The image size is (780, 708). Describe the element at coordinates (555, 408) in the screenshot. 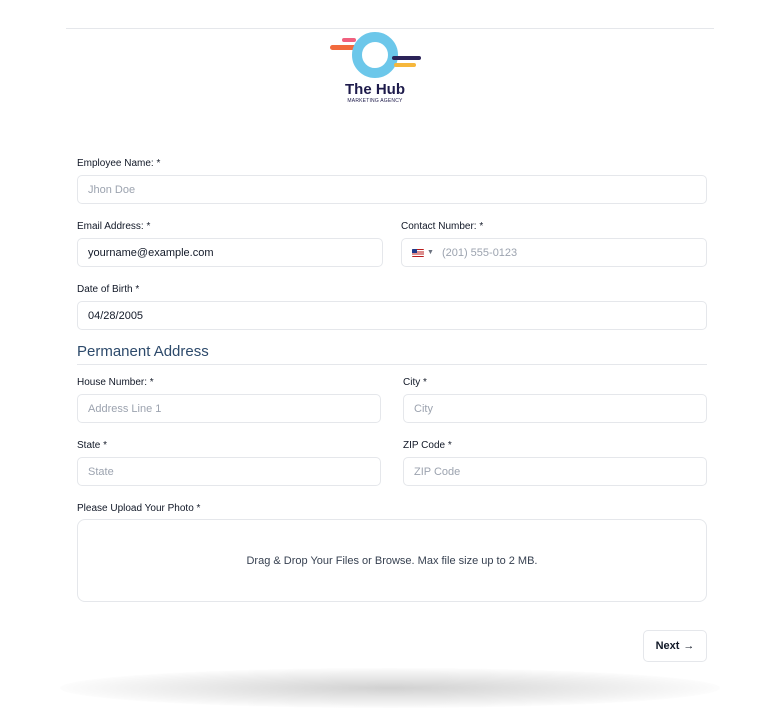

I see `city-input: City` at that location.